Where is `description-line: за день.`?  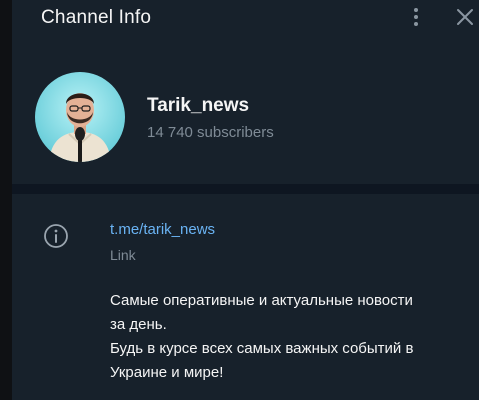
description-line: за день. is located at coordinates (138, 324).